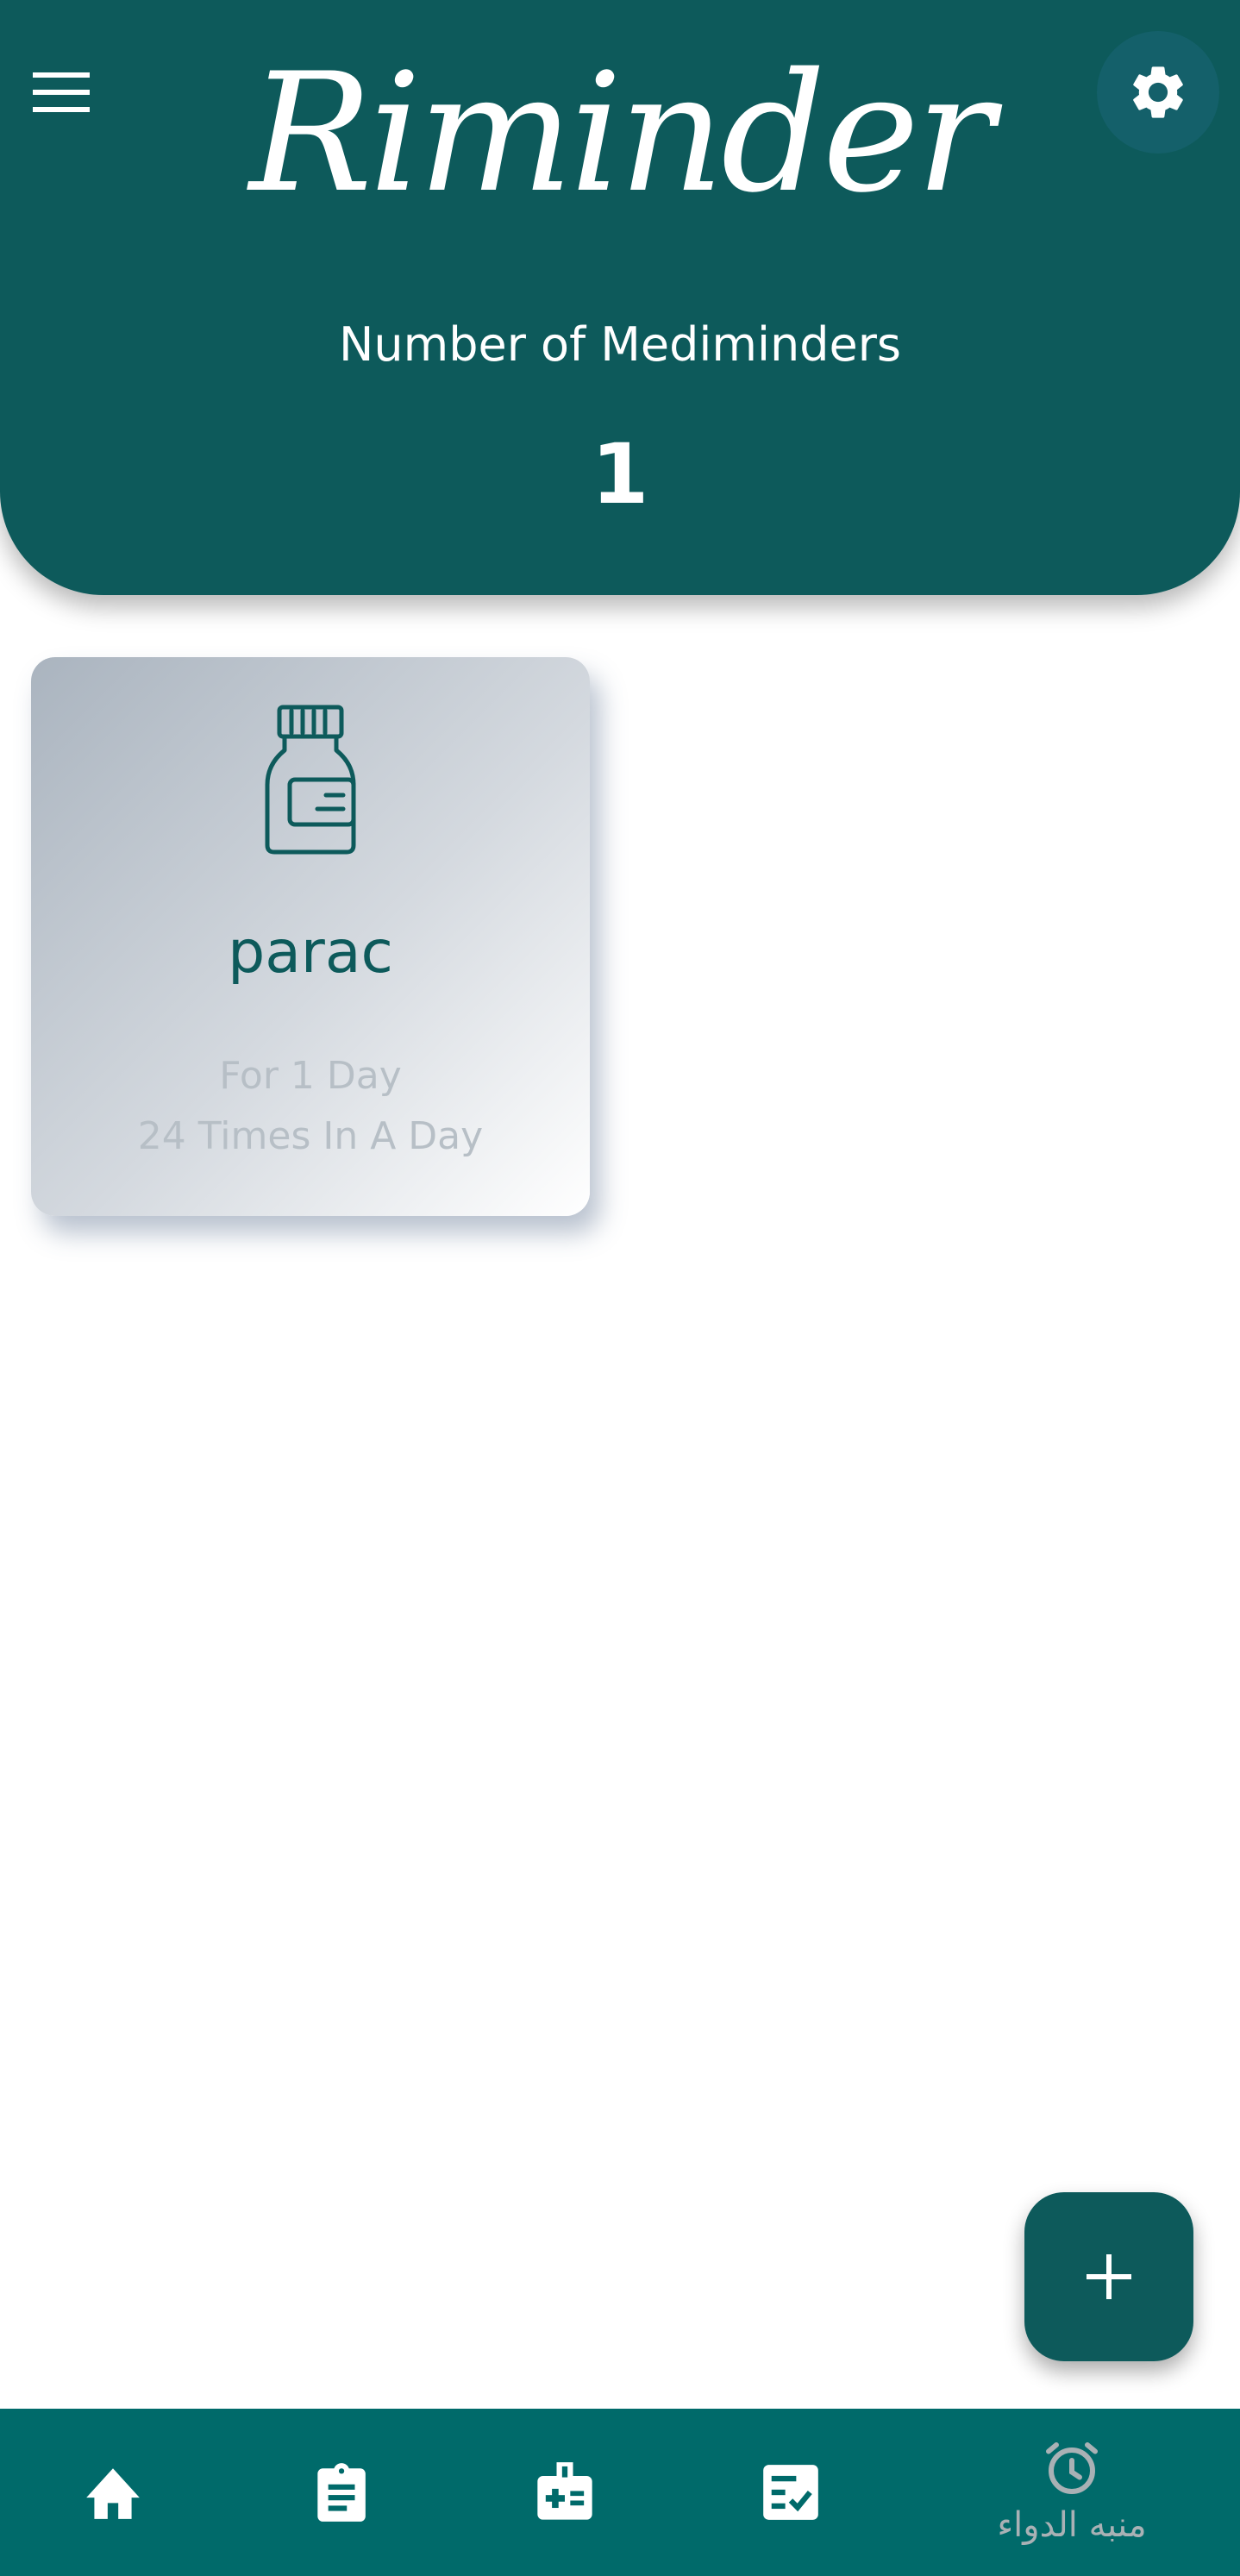 The height and width of the screenshot is (2576, 1240). I want to click on nav-medicine-alarm: منبه الدواء, so click(1072, 2492).